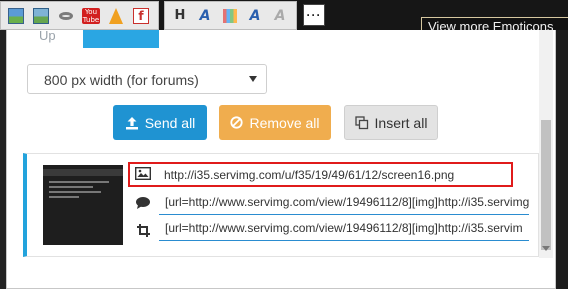  I want to click on image-host-icon, so click(41, 15).